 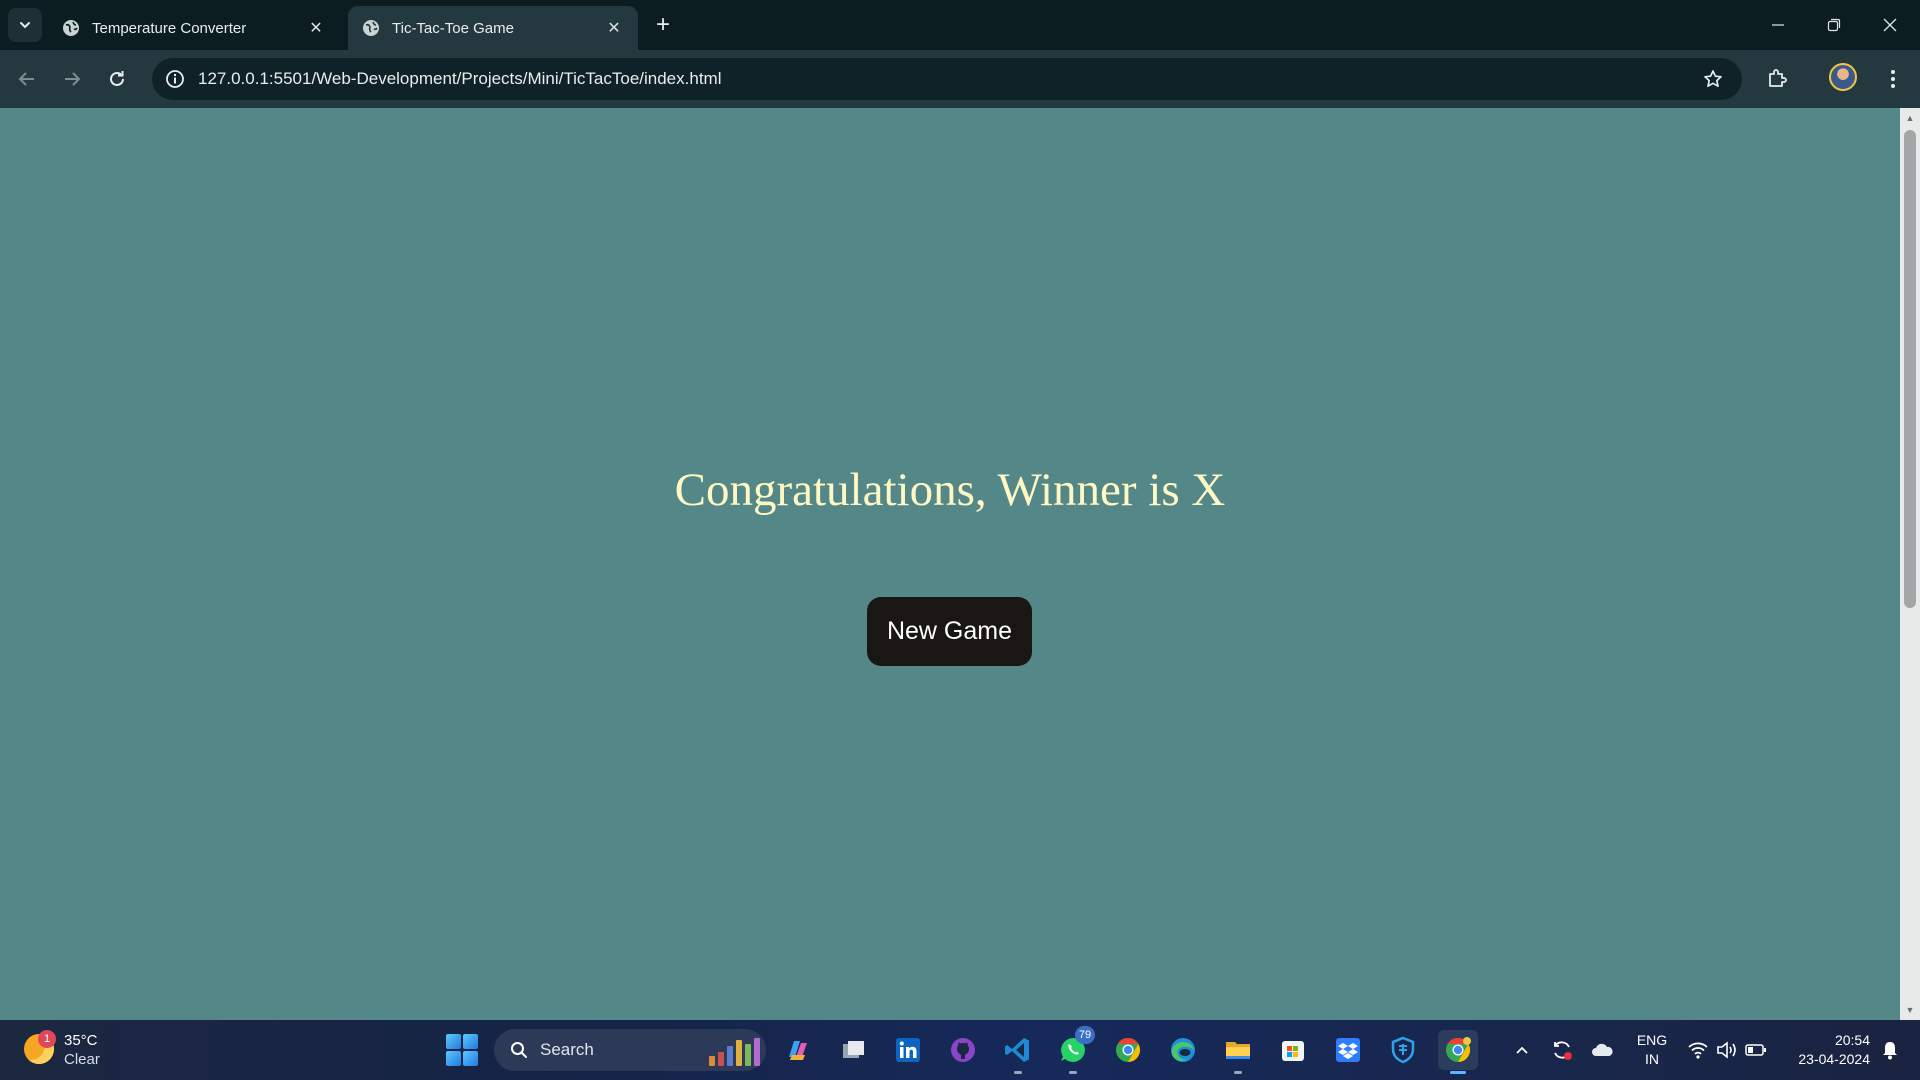 I want to click on task-view-button, so click(x=853, y=1050).